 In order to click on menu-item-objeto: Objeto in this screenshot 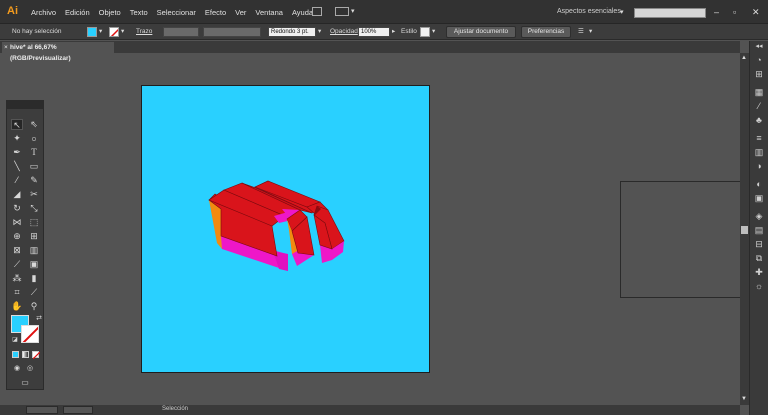, I will do `click(110, 12)`.